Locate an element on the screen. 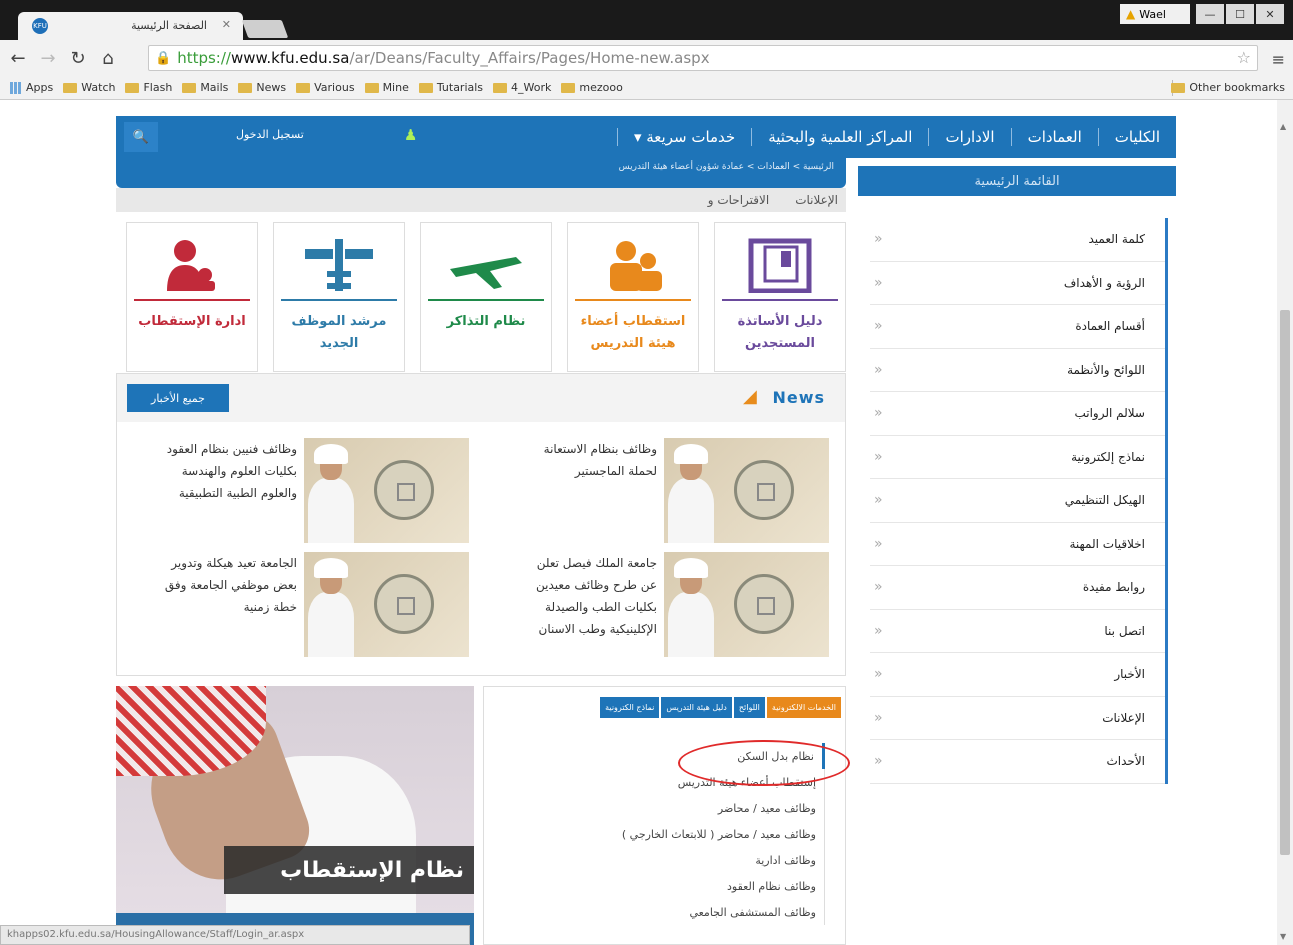  reload-icon: ↻ is located at coordinates (78, 58).